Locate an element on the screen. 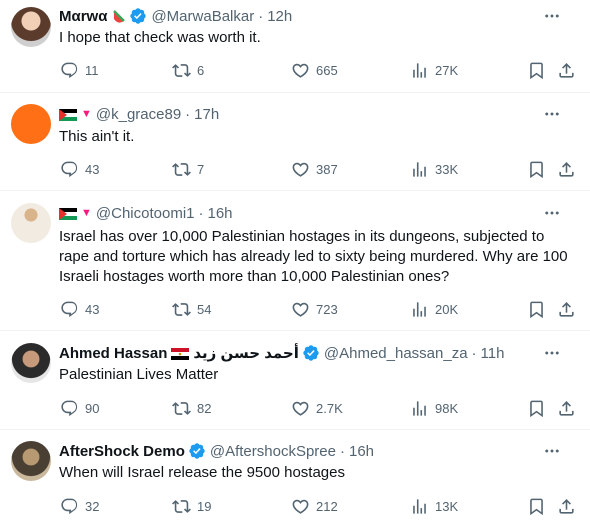  like-count: 212 is located at coordinates (327, 506).